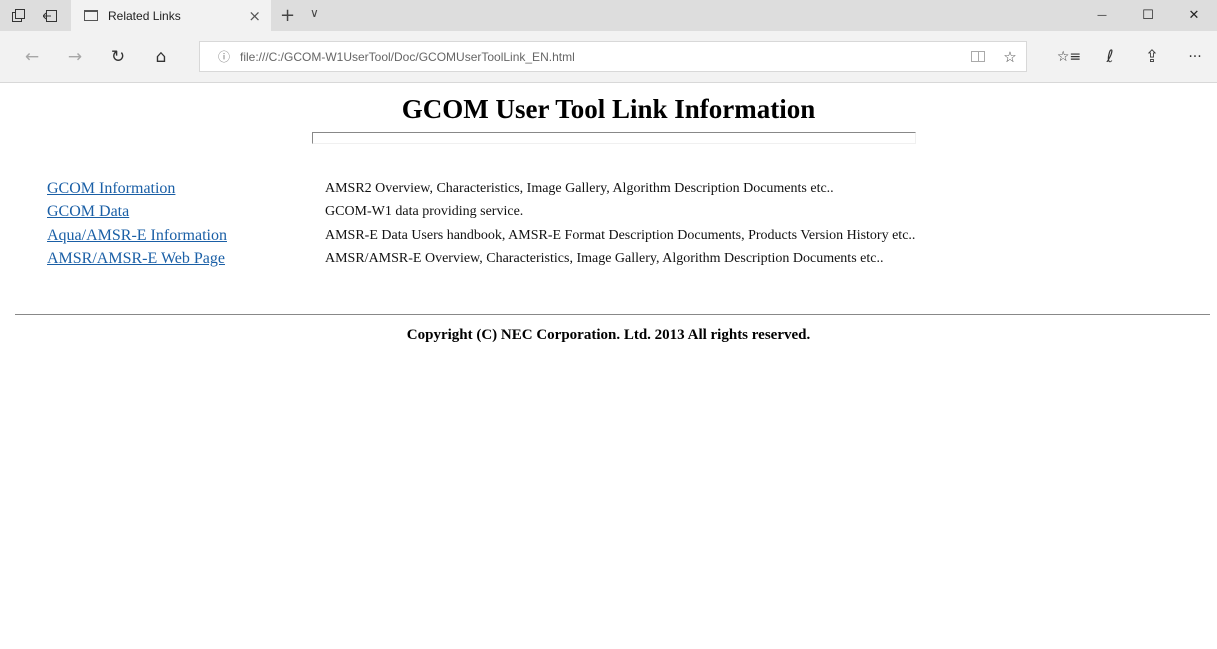 The width and height of the screenshot is (1217, 649). I want to click on tab-preview-icon, so click(18, 15).